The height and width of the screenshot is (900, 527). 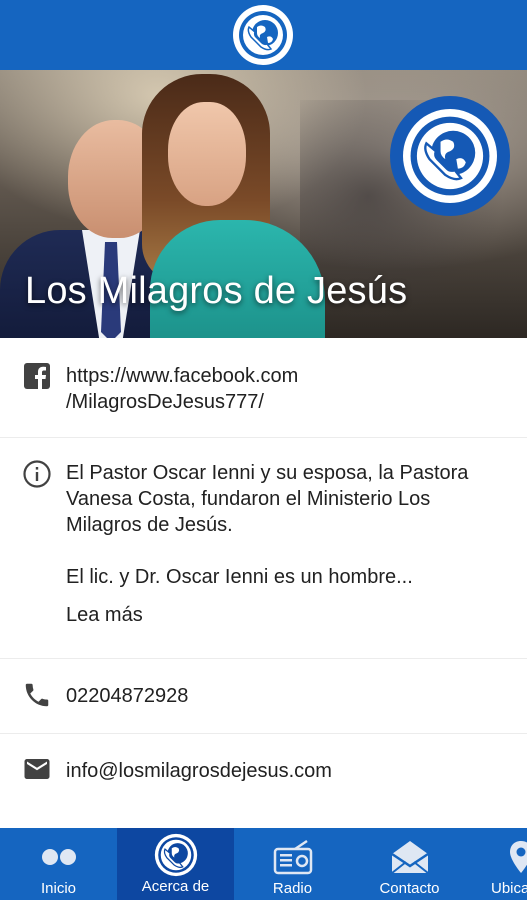 What do you see at coordinates (517, 857) in the screenshot?
I see `location-pin-icon` at bounding box center [517, 857].